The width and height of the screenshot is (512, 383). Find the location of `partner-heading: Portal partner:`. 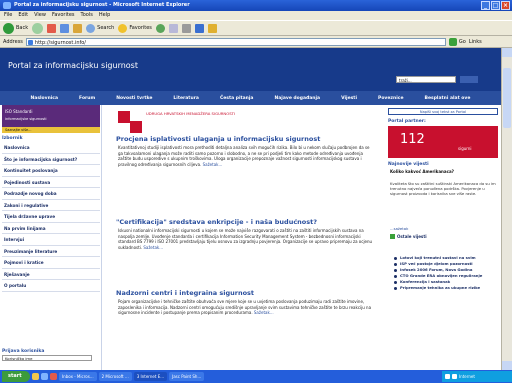

partner-heading: Portal partner: is located at coordinates (407, 121).